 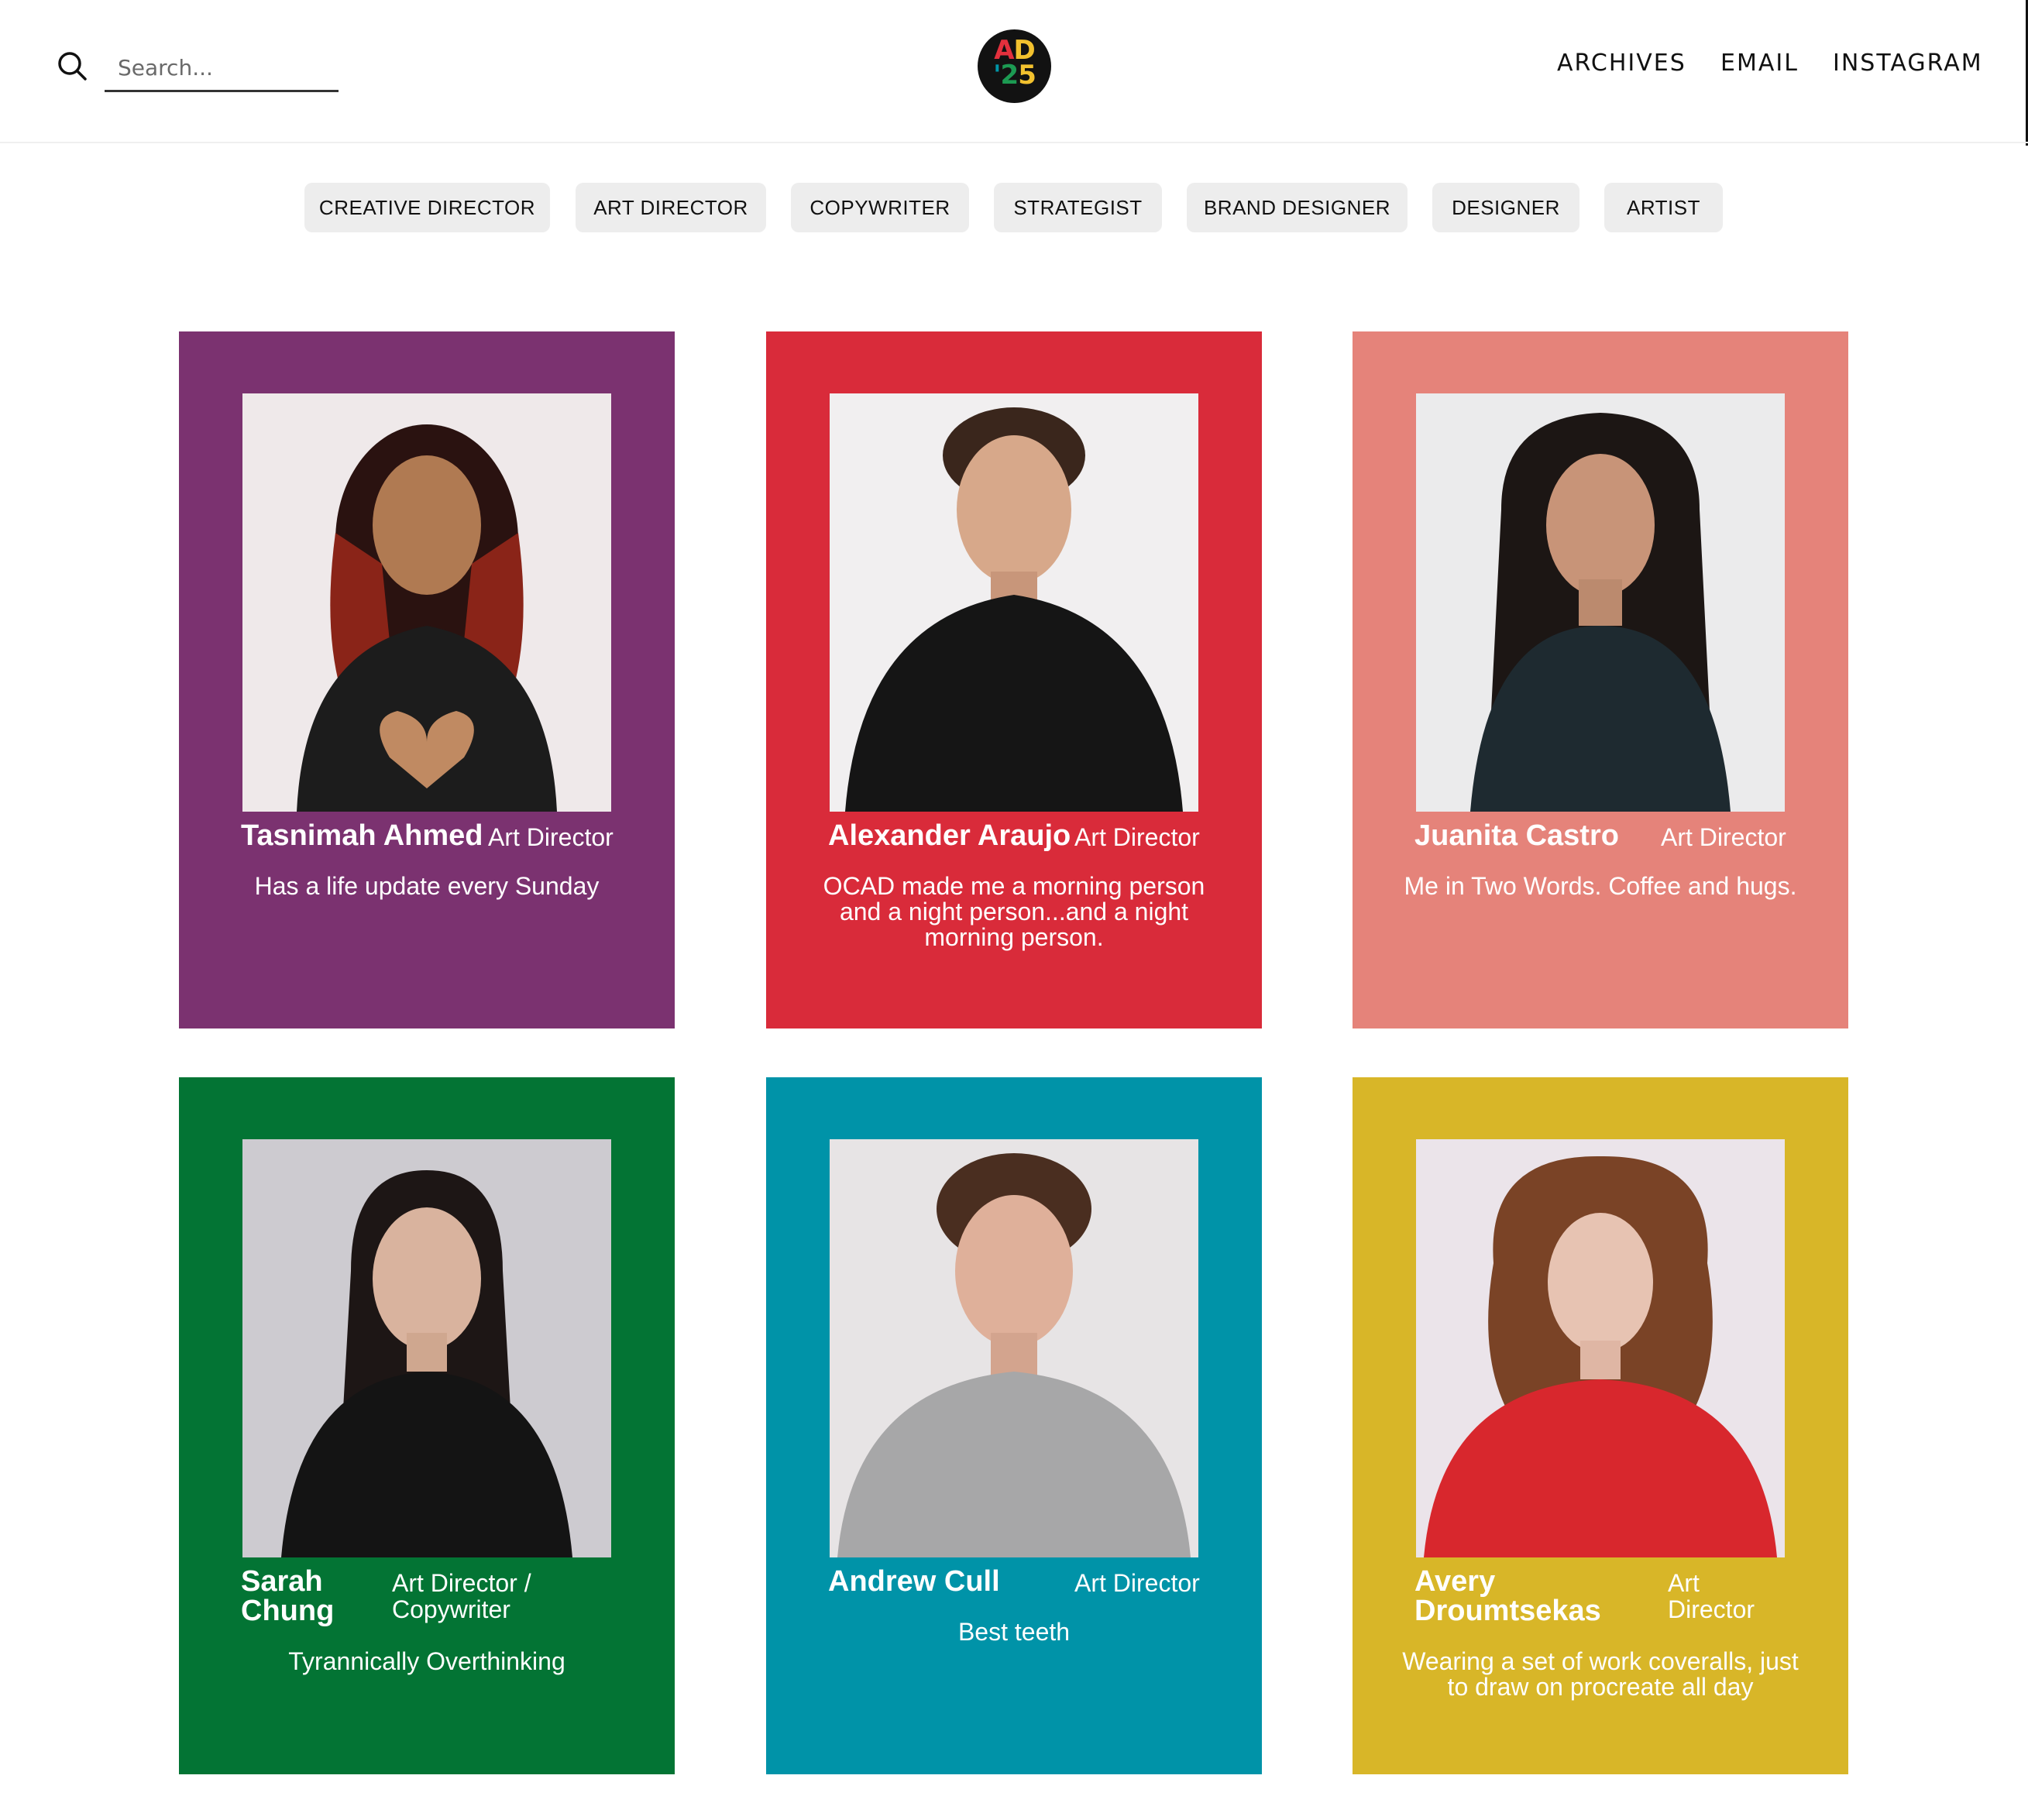 What do you see at coordinates (914, 1582) in the screenshot?
I see `student-name: Andrew Cull` at bounding box center [914, 1582].